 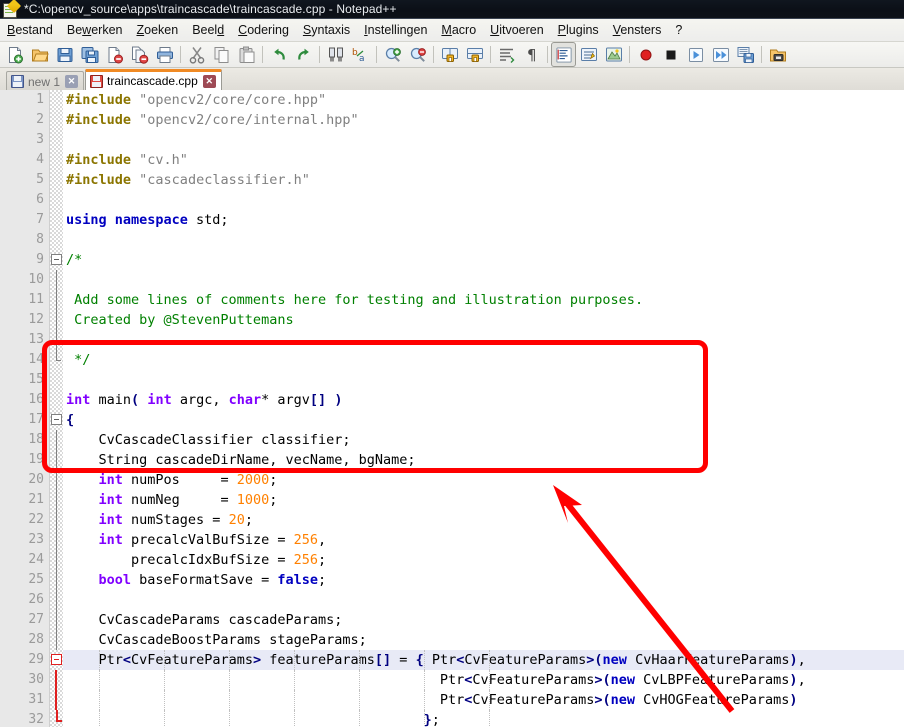 I want to click on code-text: #include "opencv2/core/core.hpp", so click(x=483, y=100).